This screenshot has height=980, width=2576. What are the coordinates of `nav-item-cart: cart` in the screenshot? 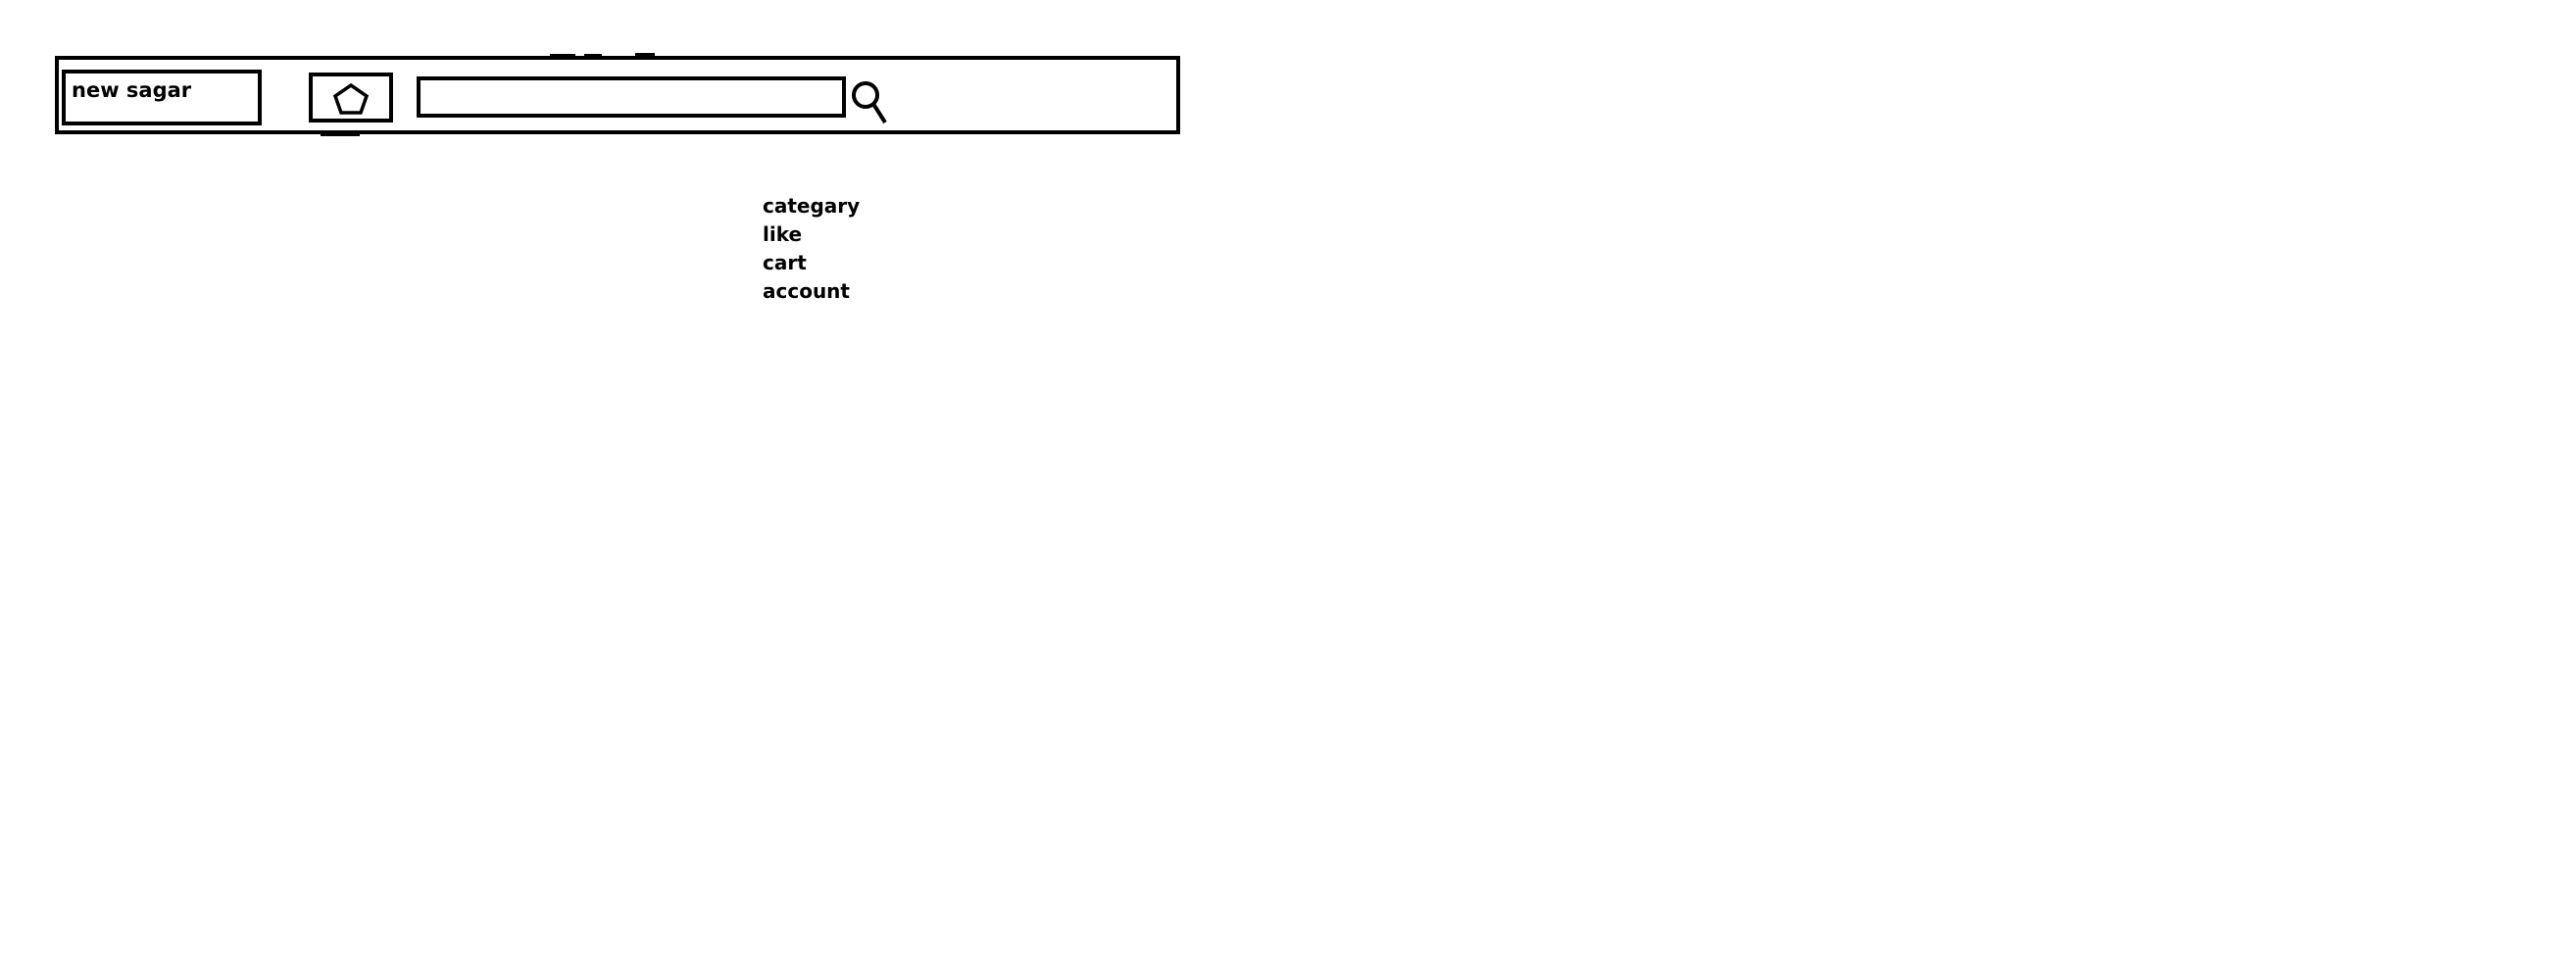 It's located at (811, 263).